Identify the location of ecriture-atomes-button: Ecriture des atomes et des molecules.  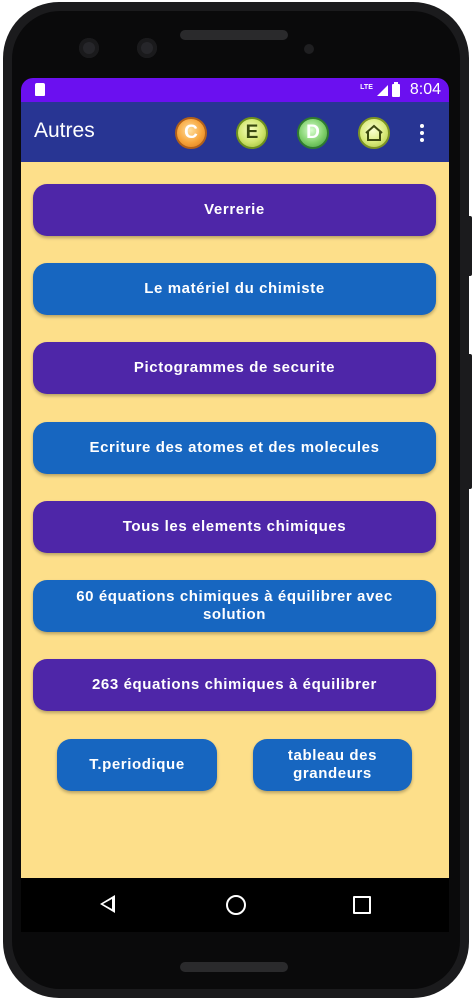
(234, 448).